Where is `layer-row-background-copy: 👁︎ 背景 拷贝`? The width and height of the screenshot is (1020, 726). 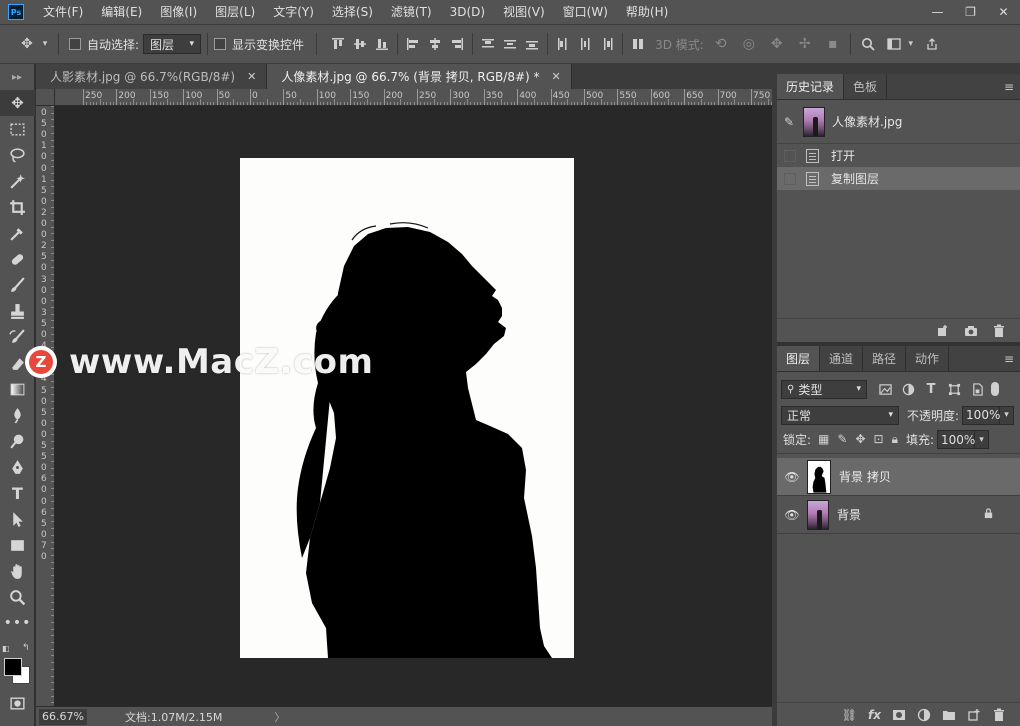
layer-row-background-copy: 👁︎ 背景 拷贝 is located at coordinates (898, 477).